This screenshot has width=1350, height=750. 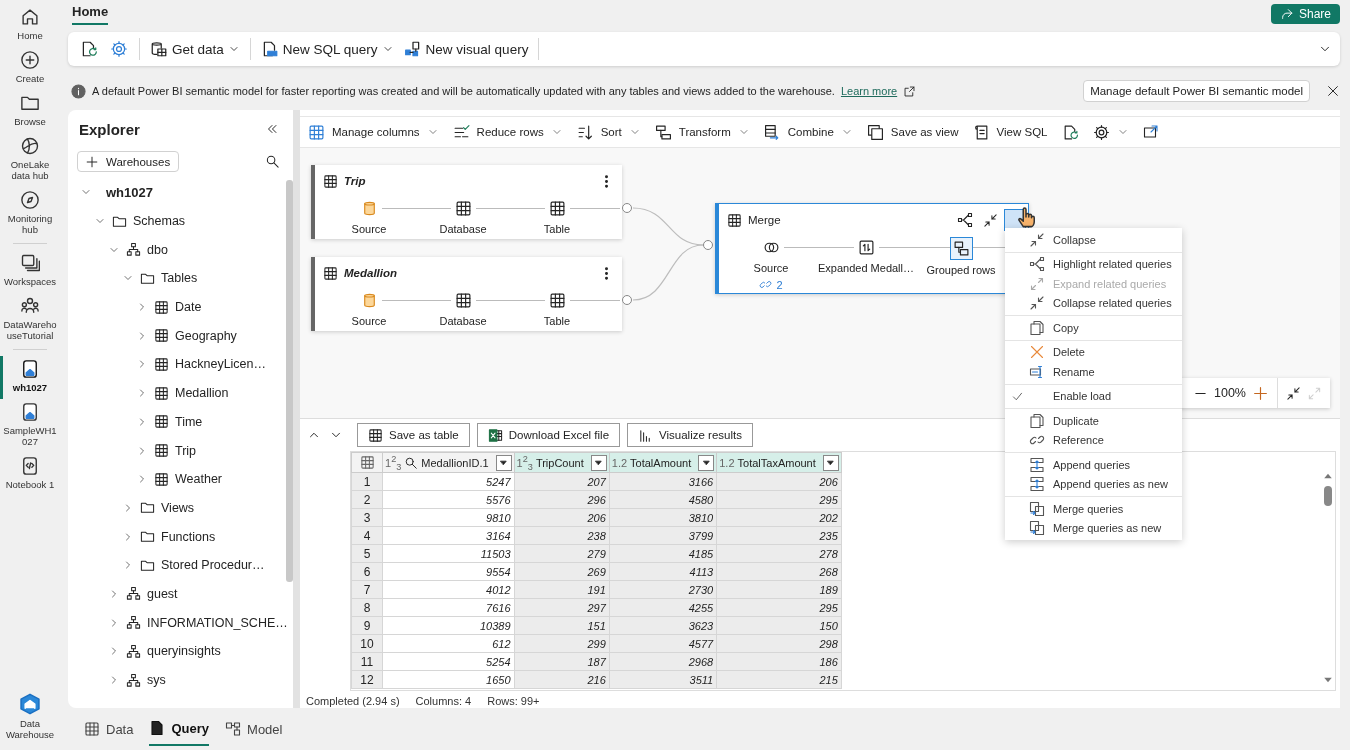 What do you see at coordinates (808, 132) in the screenshot?
I see `toolbar-button: Combine` at bounding box center [808, 132].